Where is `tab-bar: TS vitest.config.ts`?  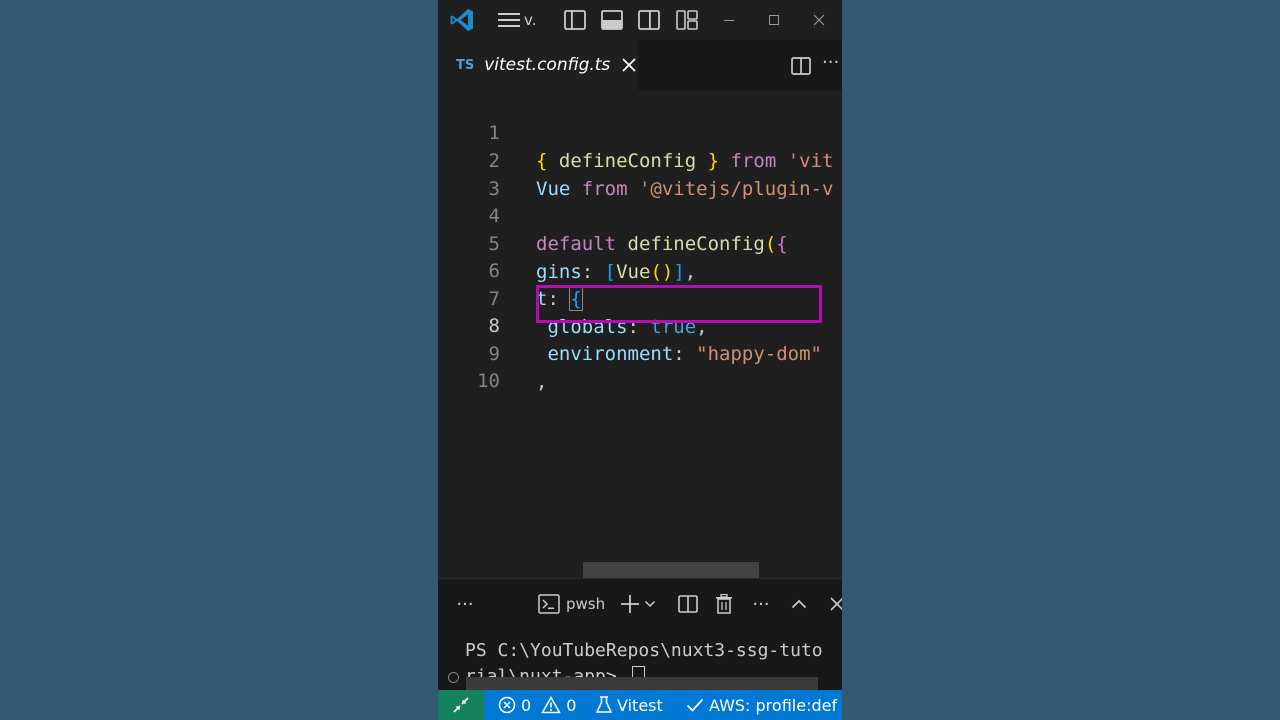 tab-bar: TS vitest.config.ts is located at coordinates (640, 65).